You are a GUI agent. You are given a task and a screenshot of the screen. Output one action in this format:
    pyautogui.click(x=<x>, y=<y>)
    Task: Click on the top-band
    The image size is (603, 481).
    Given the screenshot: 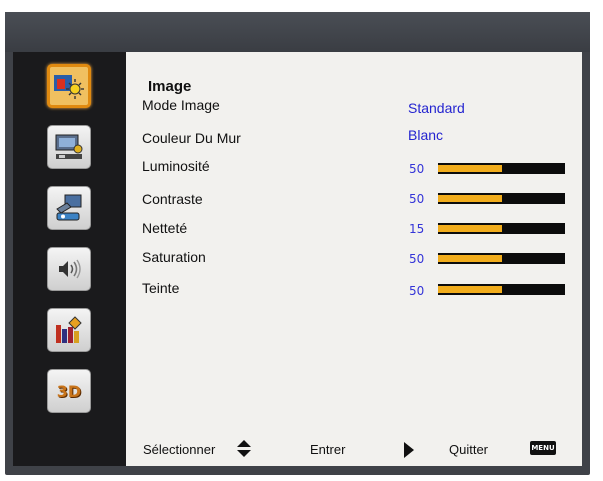 What is the action you would take?
    pyautogui.click(x=297, y=32)
    